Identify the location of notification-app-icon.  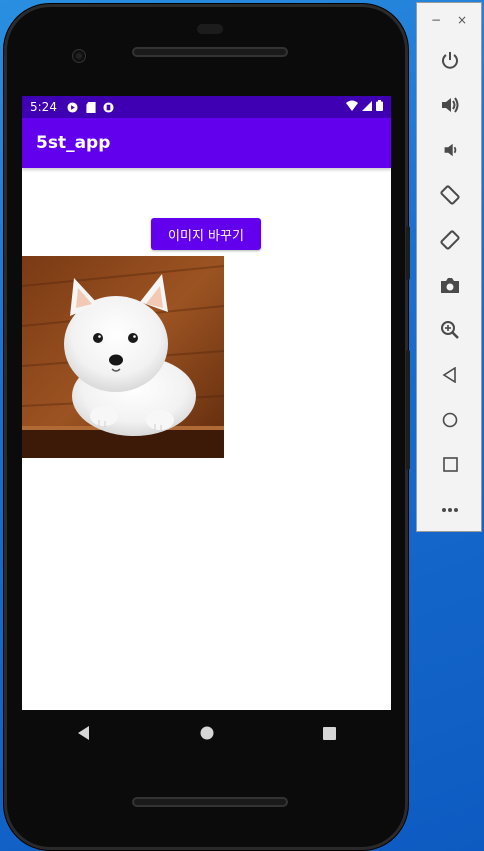
(109, 107).